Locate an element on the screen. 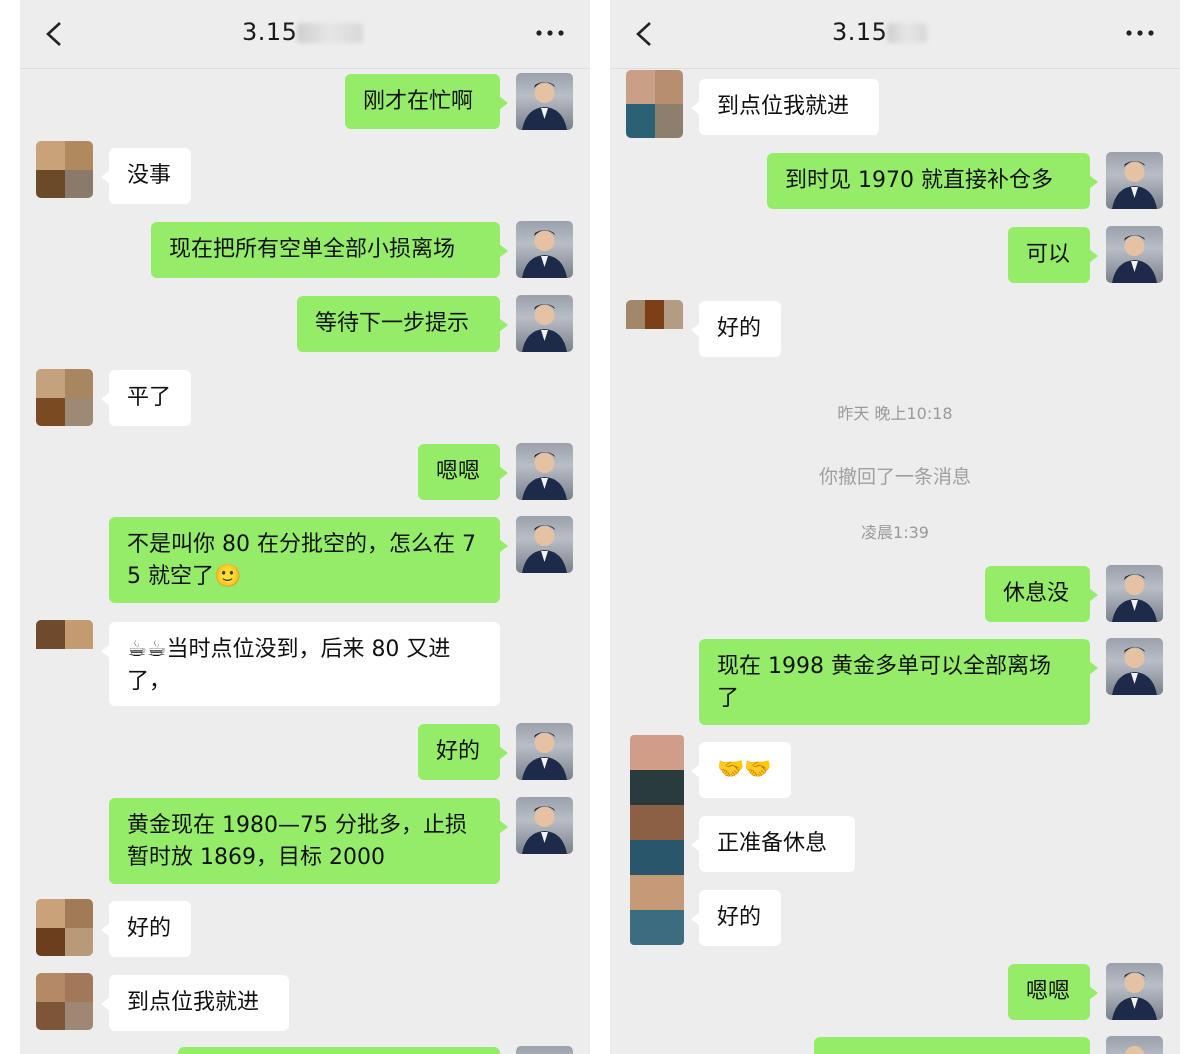  message-bubble-sent: 刚才在忙啊 is located at coordinates (426, 101).